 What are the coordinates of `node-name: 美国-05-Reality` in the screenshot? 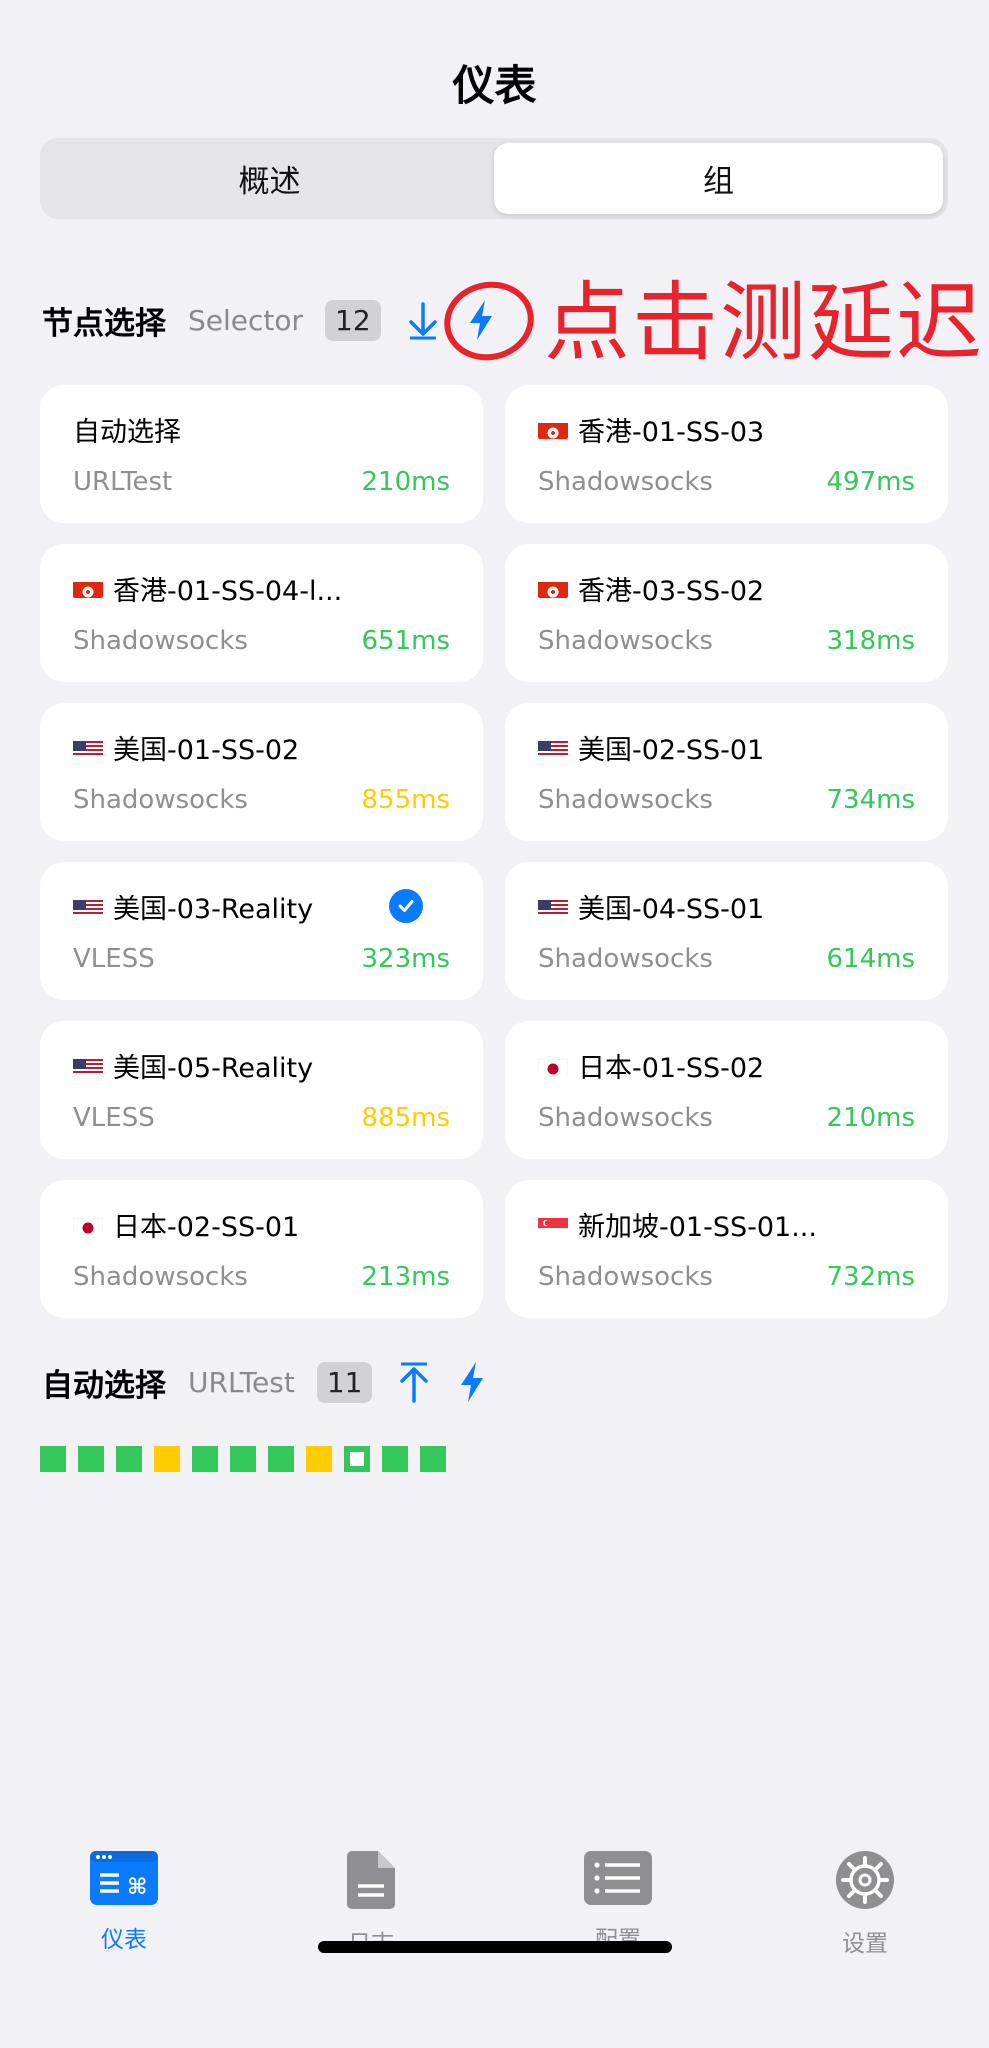 It's located at (261, 1065).